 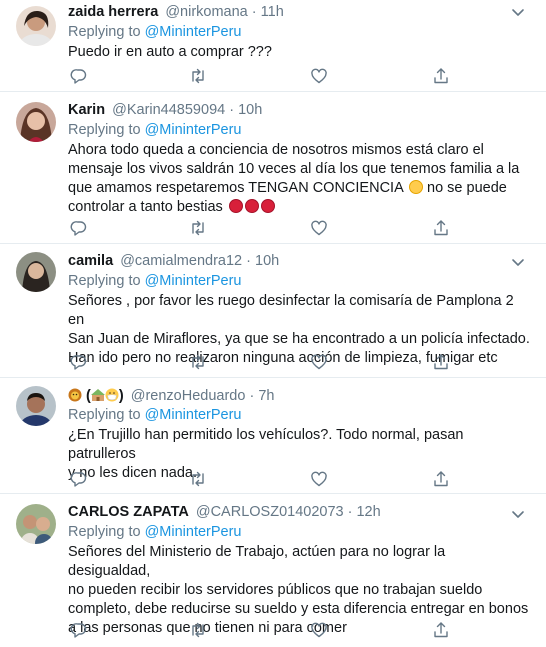 I want to click on relieved-face-icon, so click(x=415, y=187).